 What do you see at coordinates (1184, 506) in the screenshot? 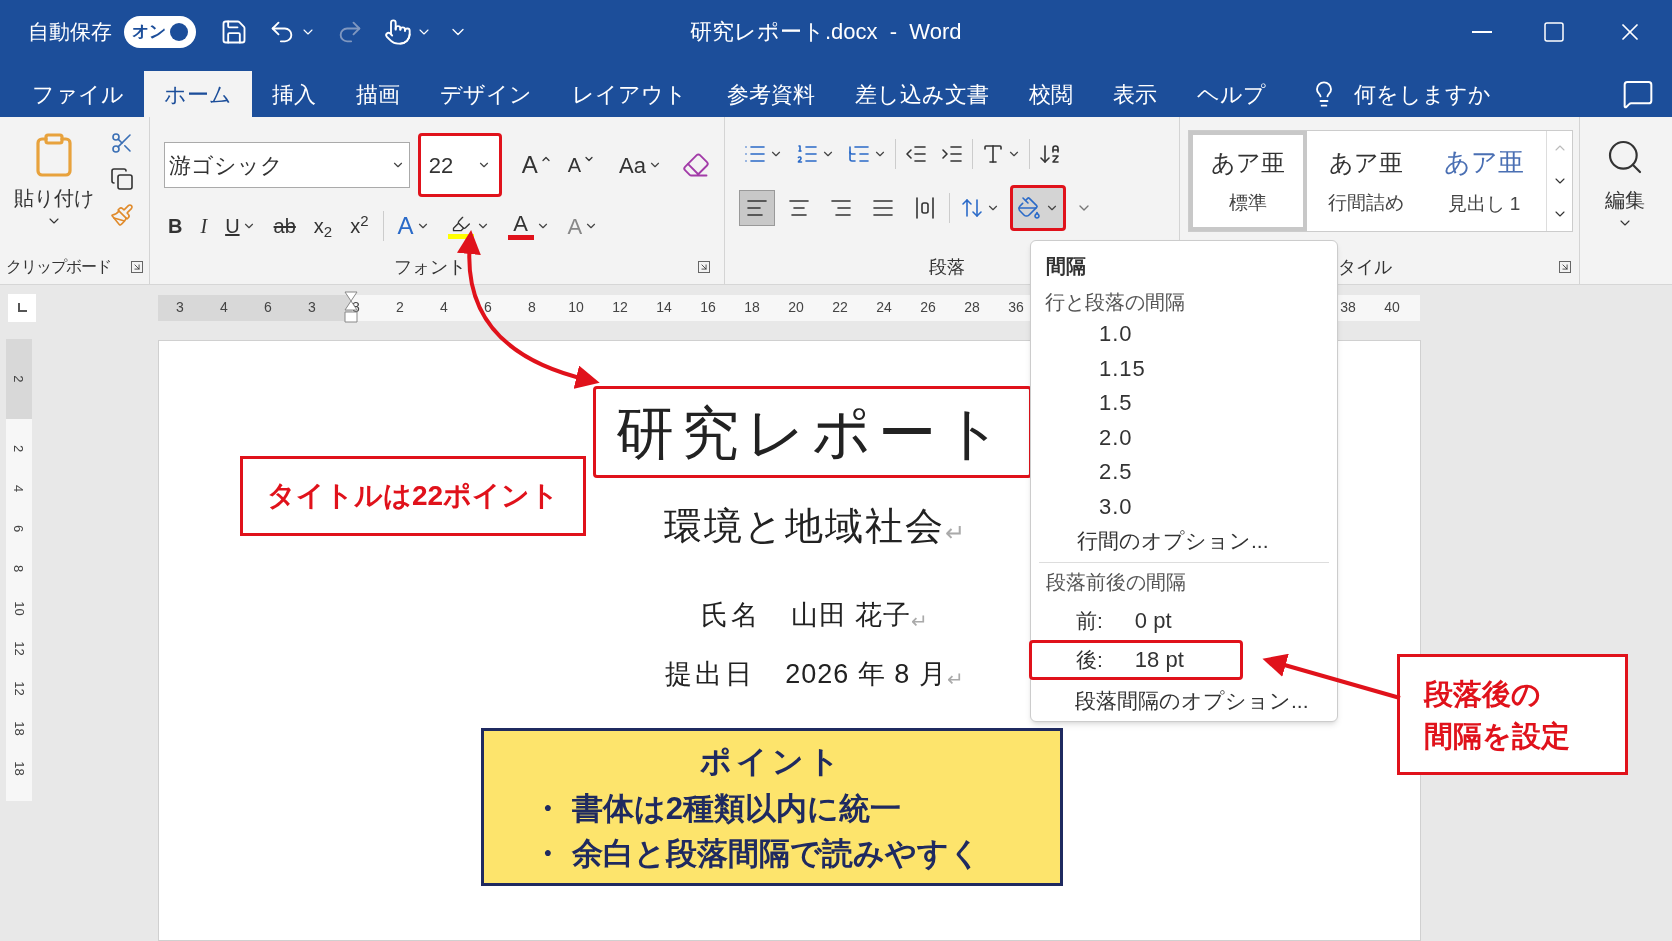
I see `menu-item: 3.0` at bounding box center [1184, 506].